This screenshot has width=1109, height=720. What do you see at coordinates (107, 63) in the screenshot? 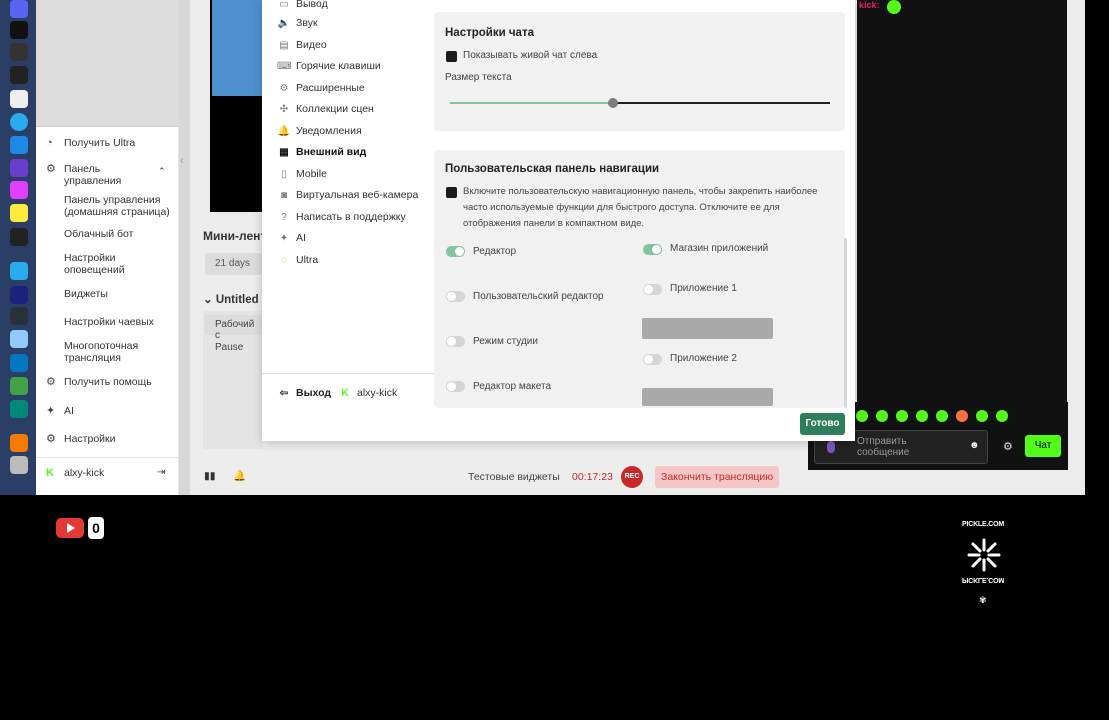
I see `sidebar-top-area` at bounding box center [107, 63].